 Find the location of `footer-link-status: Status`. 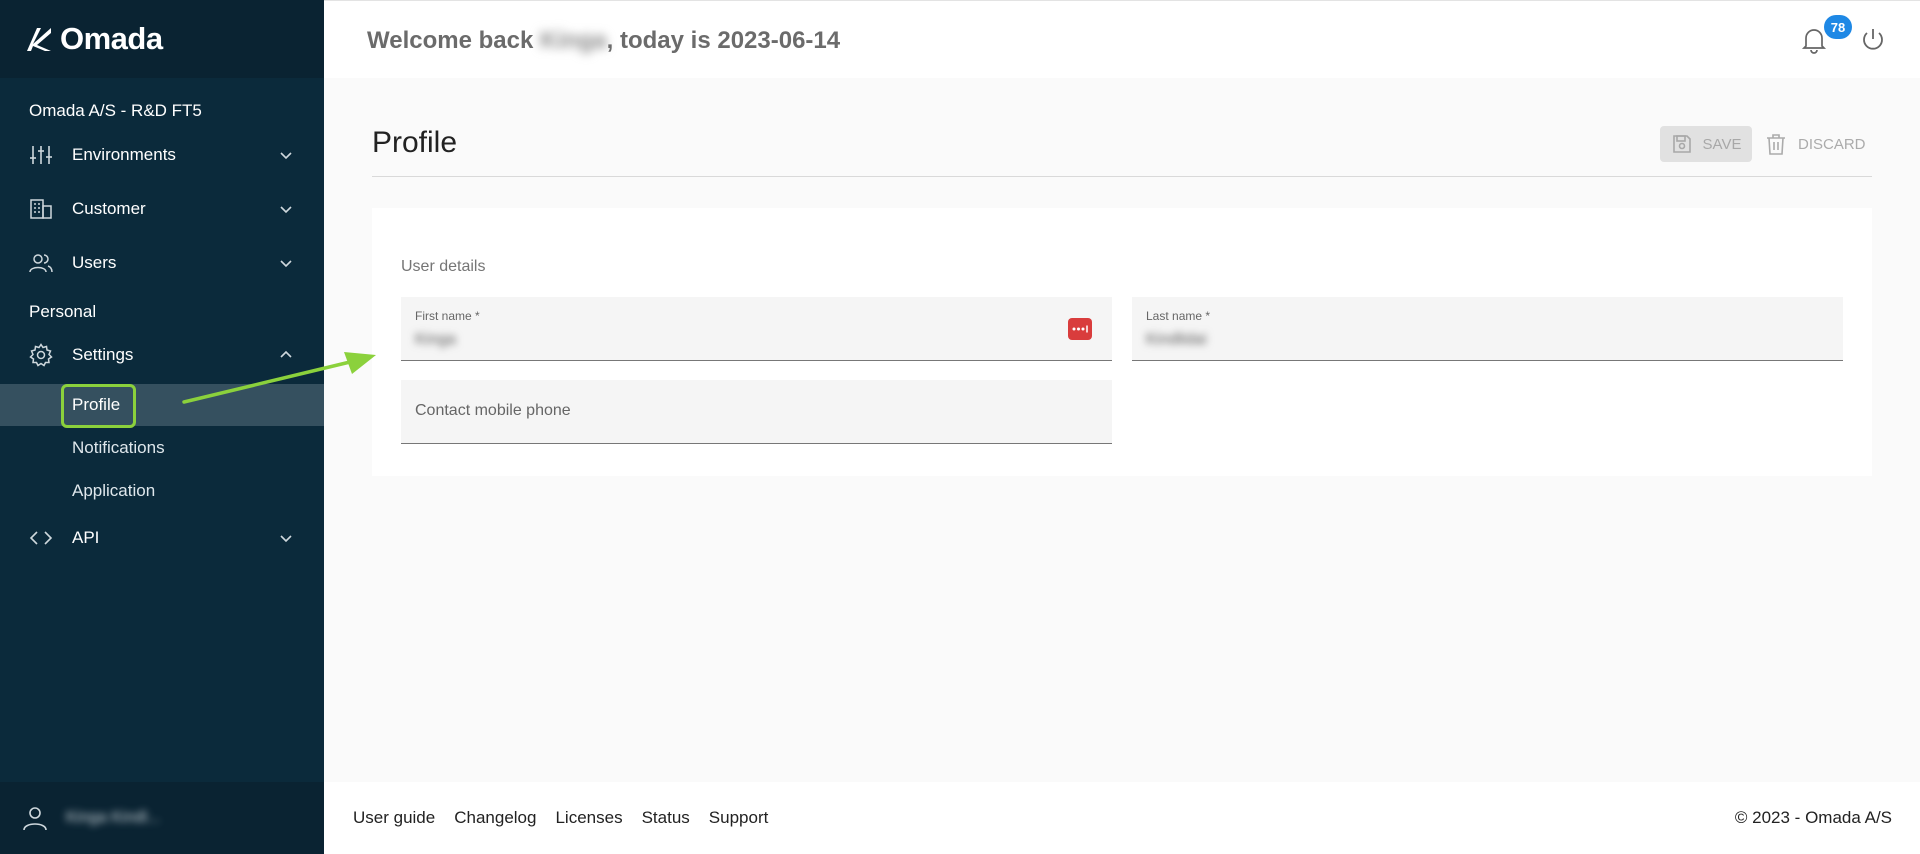

footer-link-status: Status is located at coordinates (666, 818).